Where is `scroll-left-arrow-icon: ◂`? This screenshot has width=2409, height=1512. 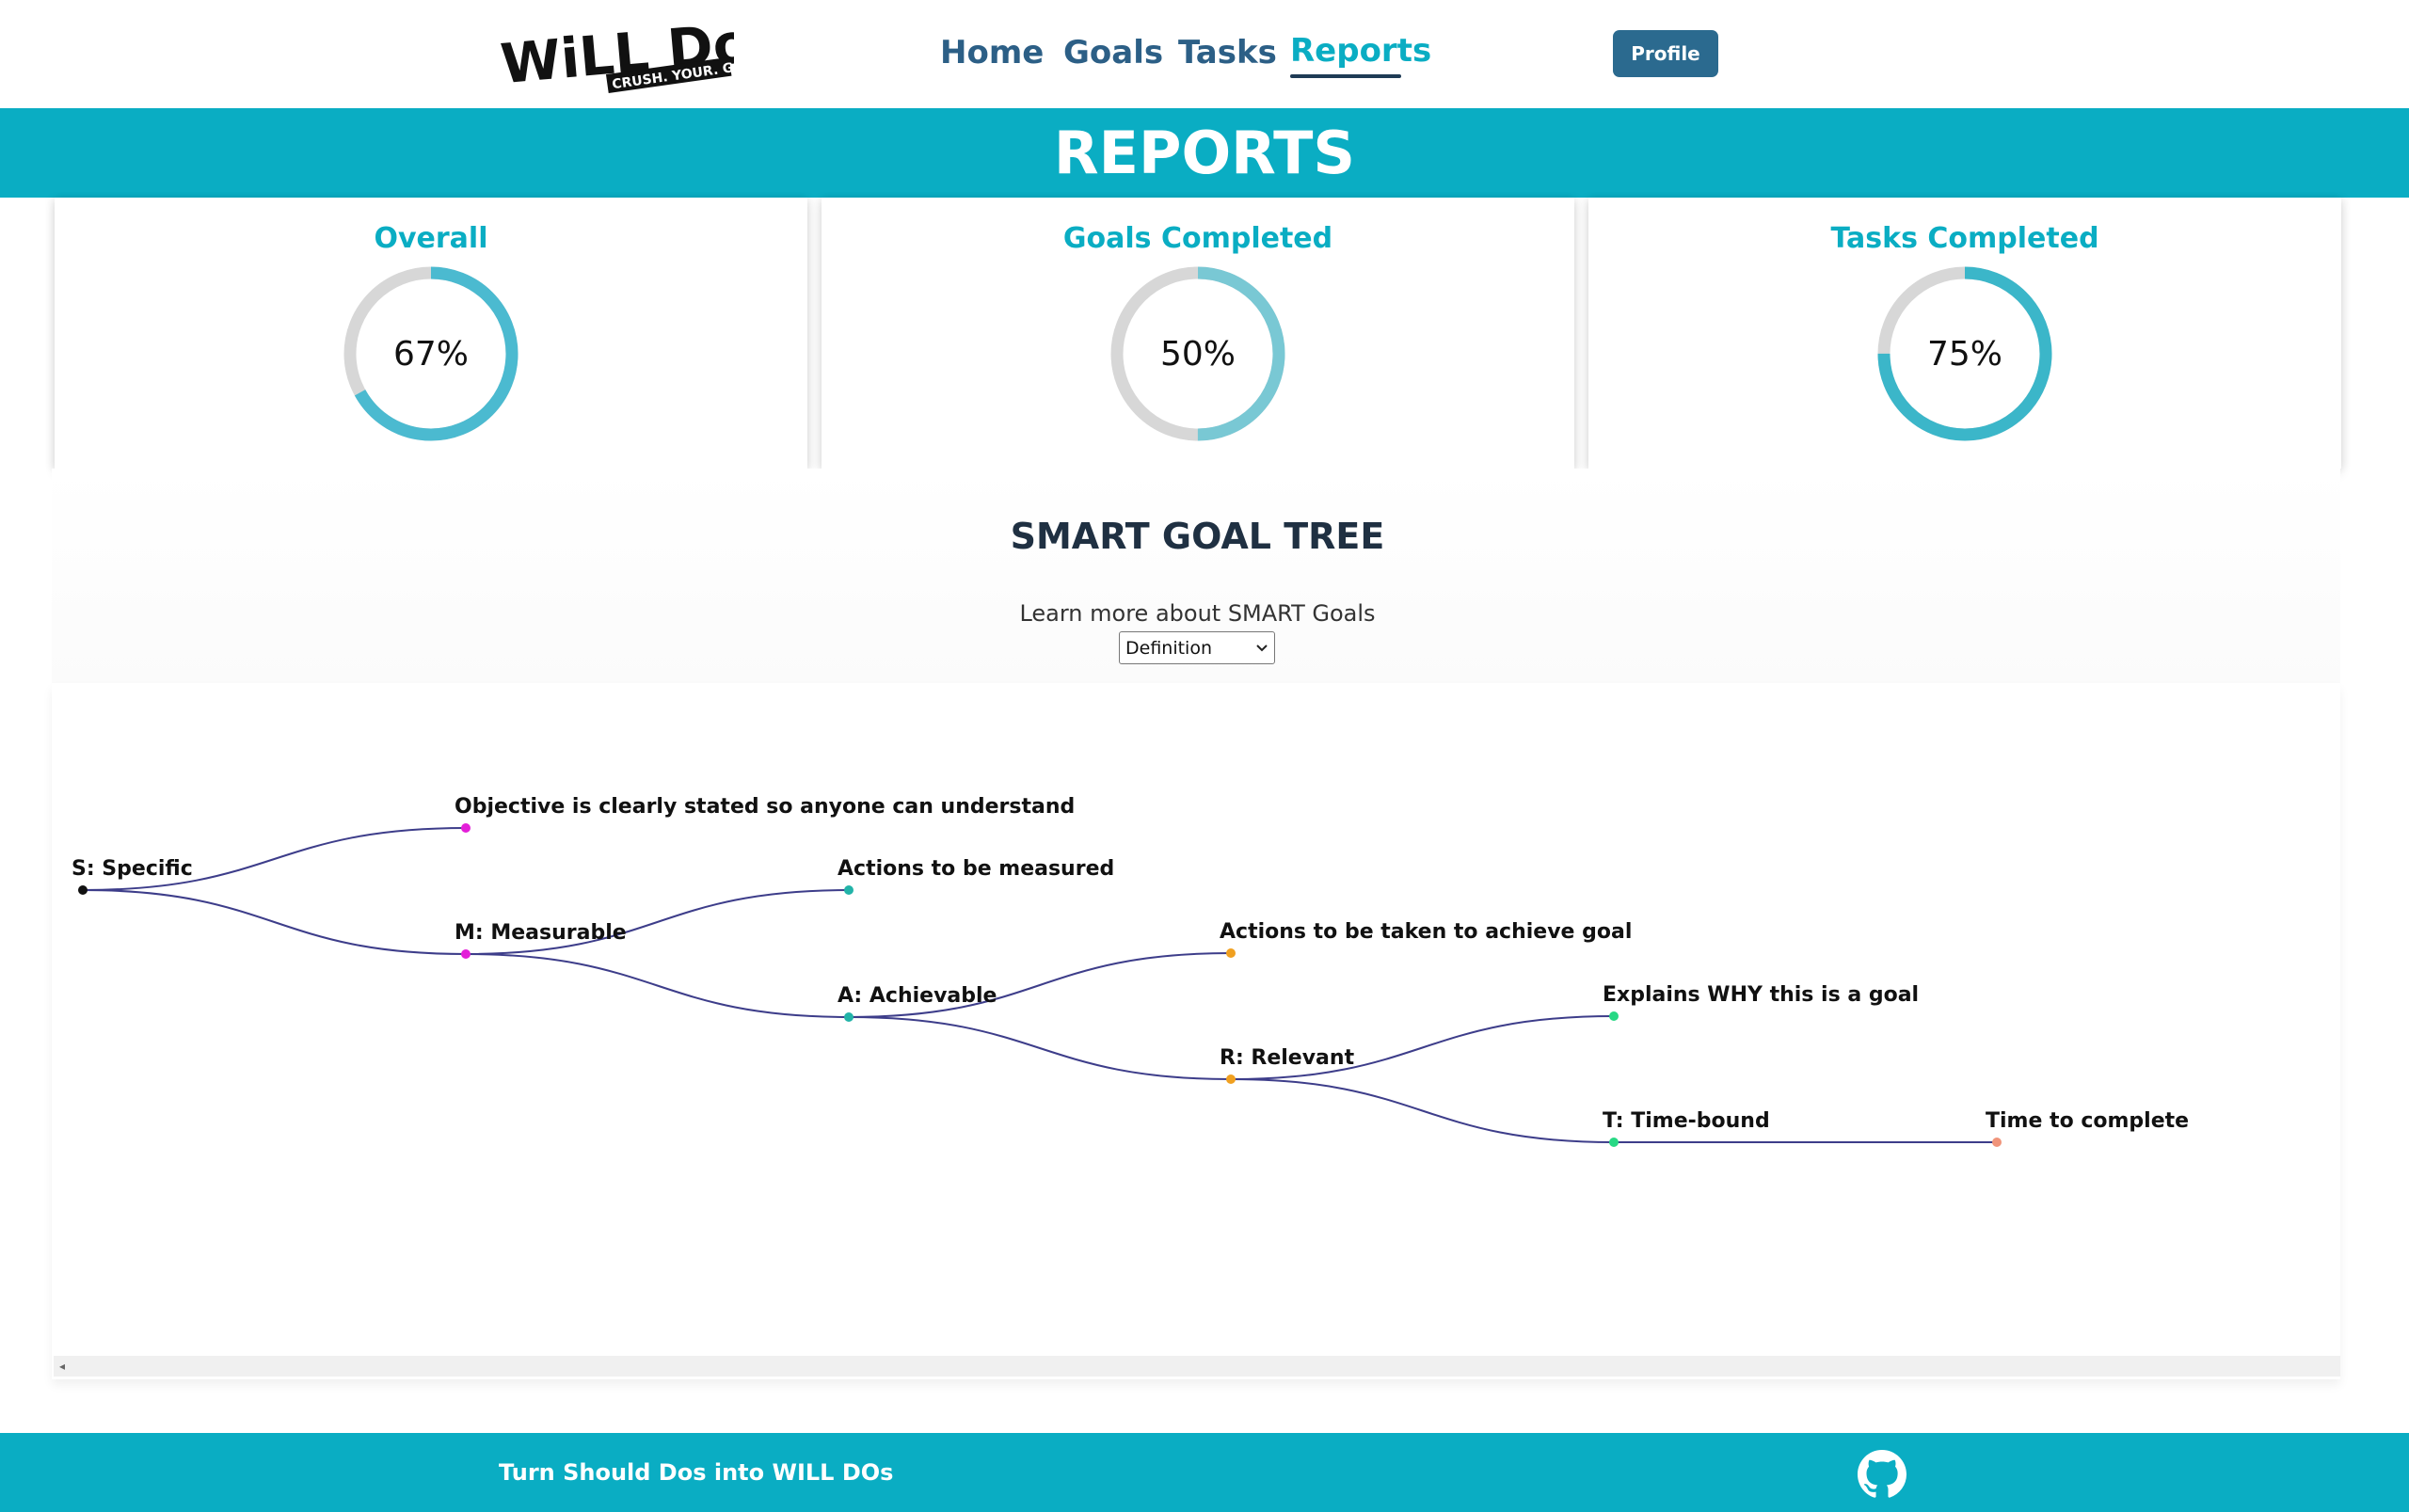 scroll-left-arrow-icon: ◂ is located at coordinates (62, 1366).